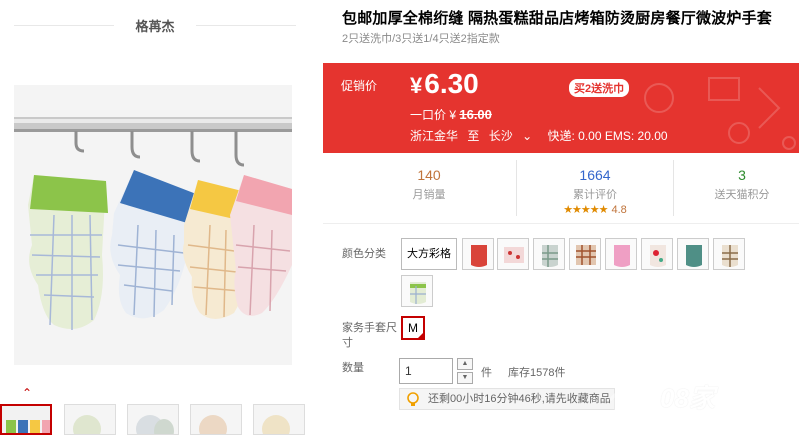  I want to click on stat-points: 3 送天猫积分, so click(742, 188).